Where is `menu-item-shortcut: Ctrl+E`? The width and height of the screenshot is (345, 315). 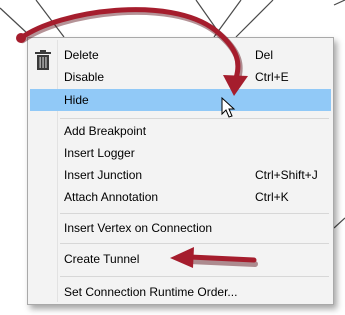
menu-item-shortcut: Ctrl+E is located at coordinates (272, 77).